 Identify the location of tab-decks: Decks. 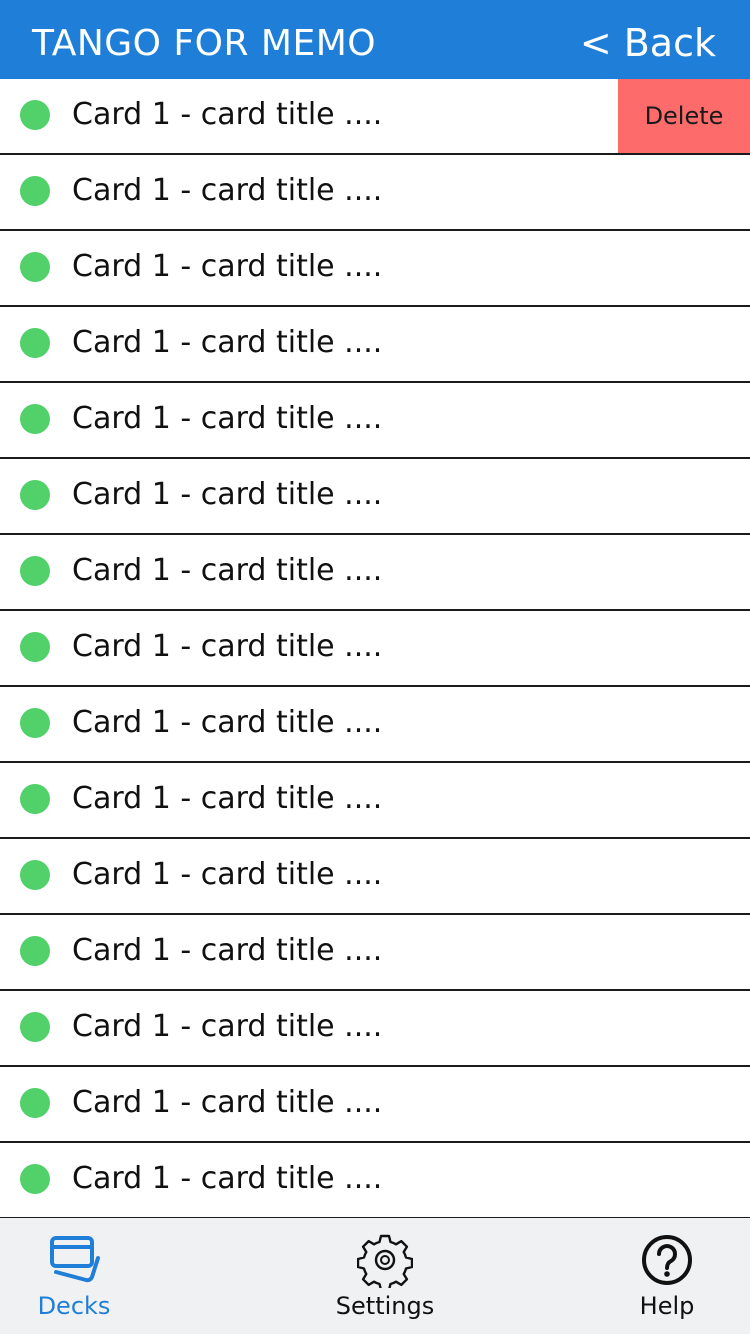
(77, 1276).